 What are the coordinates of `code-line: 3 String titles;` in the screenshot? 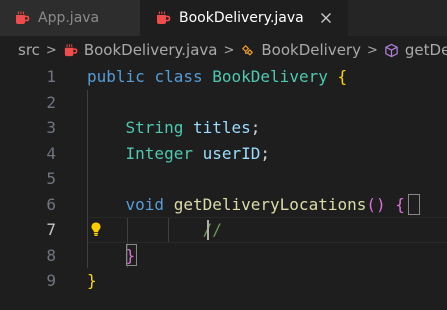 It's located at (223, 128).